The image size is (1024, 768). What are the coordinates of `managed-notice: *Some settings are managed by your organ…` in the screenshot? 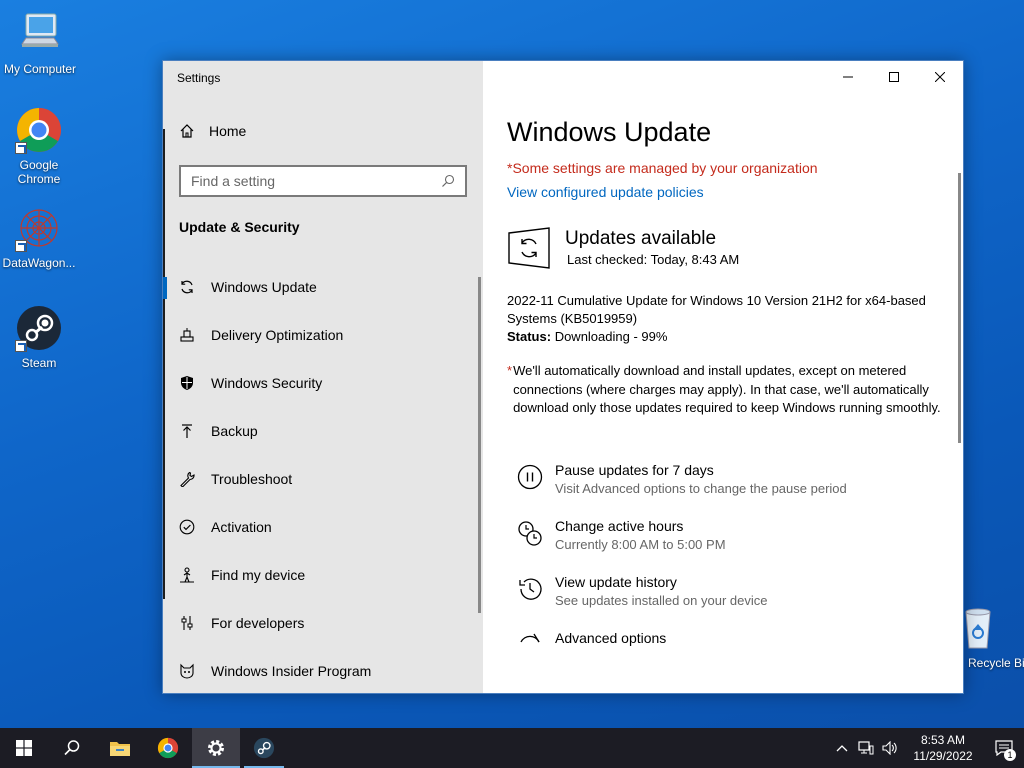 It's located at (662, 168).